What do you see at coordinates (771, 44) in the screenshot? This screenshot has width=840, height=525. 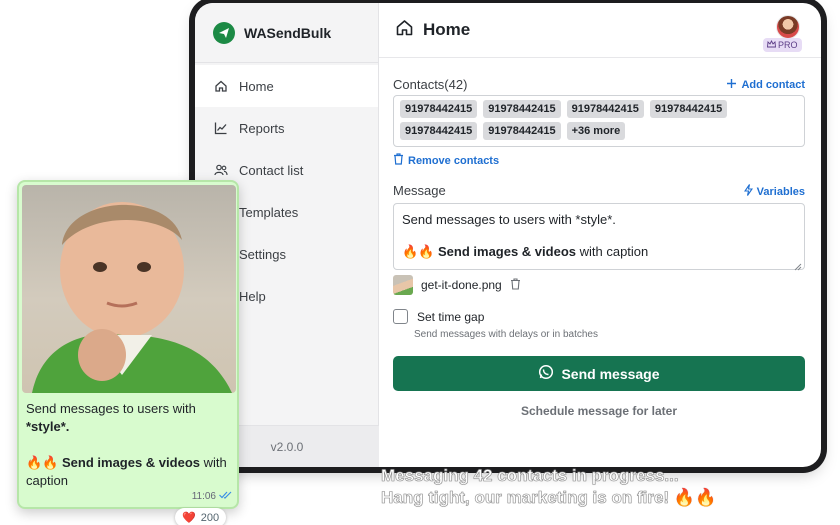 I see `crown-icon` at bounding box center [771, 44].